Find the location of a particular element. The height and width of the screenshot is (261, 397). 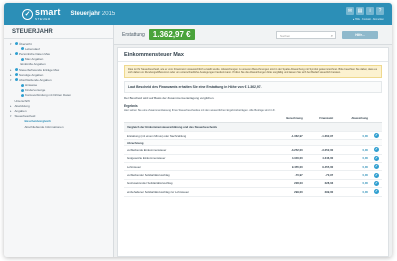

erstattung-label: Erstattung is located at coordinates (133, 34).